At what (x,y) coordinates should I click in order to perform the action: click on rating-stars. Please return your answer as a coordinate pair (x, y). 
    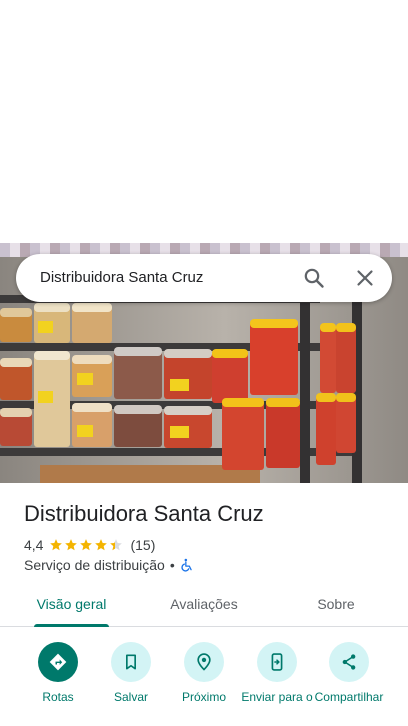
    Looking at the image, I should click on (86, 545).